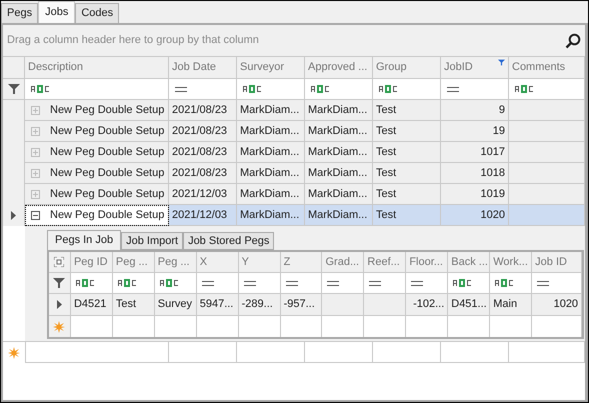  I want to click on table-cell: 1019, so click(475, 194).